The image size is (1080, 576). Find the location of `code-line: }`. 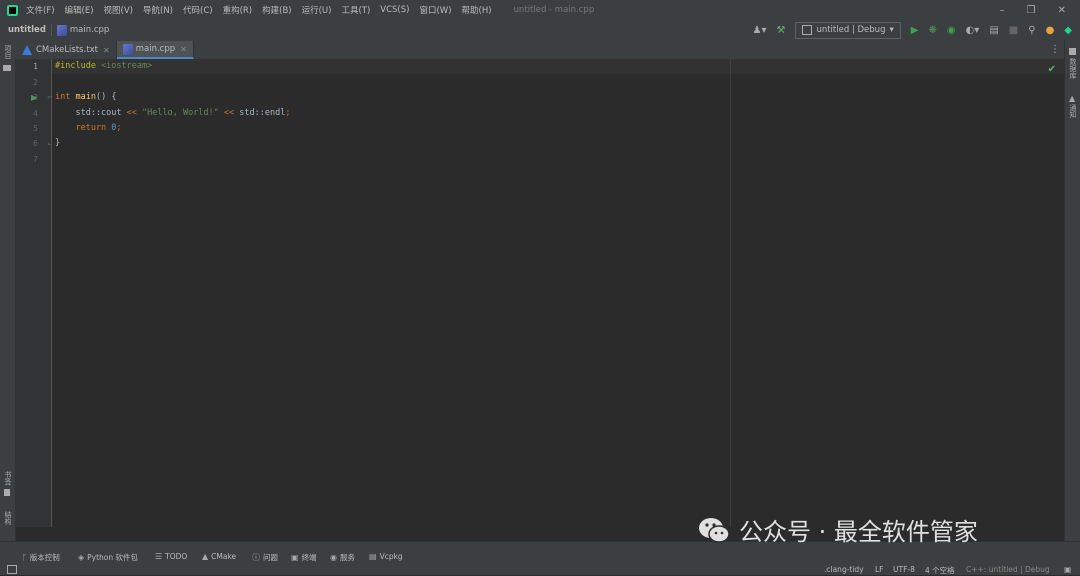

code-line: } is located at coordinates (57, 143).